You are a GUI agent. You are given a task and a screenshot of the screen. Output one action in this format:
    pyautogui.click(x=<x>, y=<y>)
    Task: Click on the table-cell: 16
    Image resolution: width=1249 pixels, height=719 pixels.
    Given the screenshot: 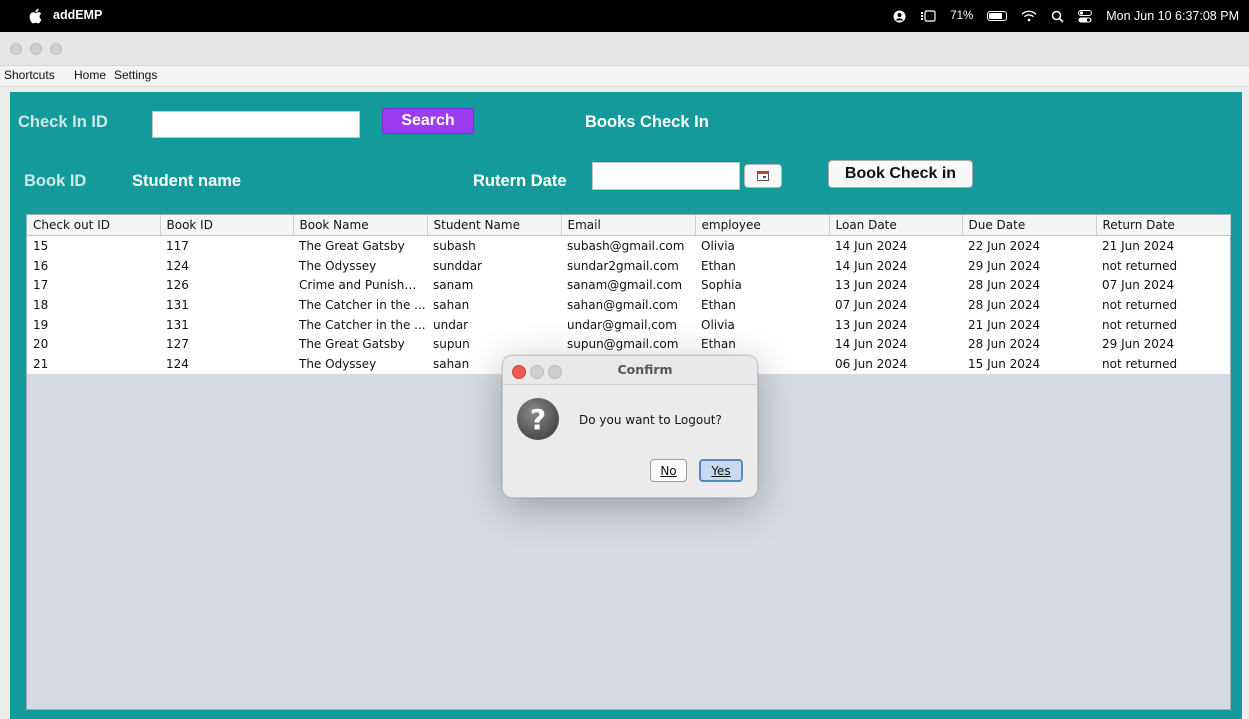 What is the action you would take?
    pyautogui.click(x=93, y=265)
    